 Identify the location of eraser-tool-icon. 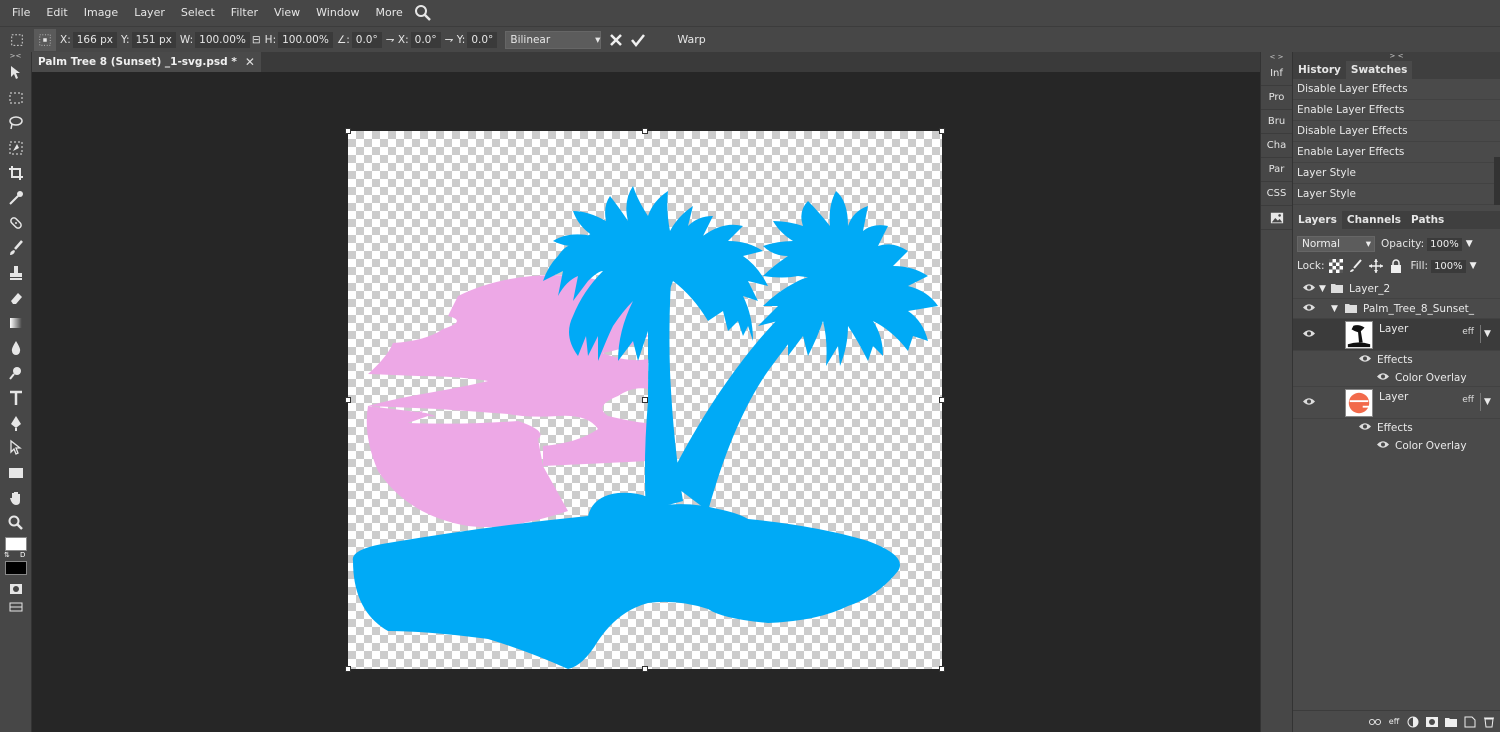
(16, 297).